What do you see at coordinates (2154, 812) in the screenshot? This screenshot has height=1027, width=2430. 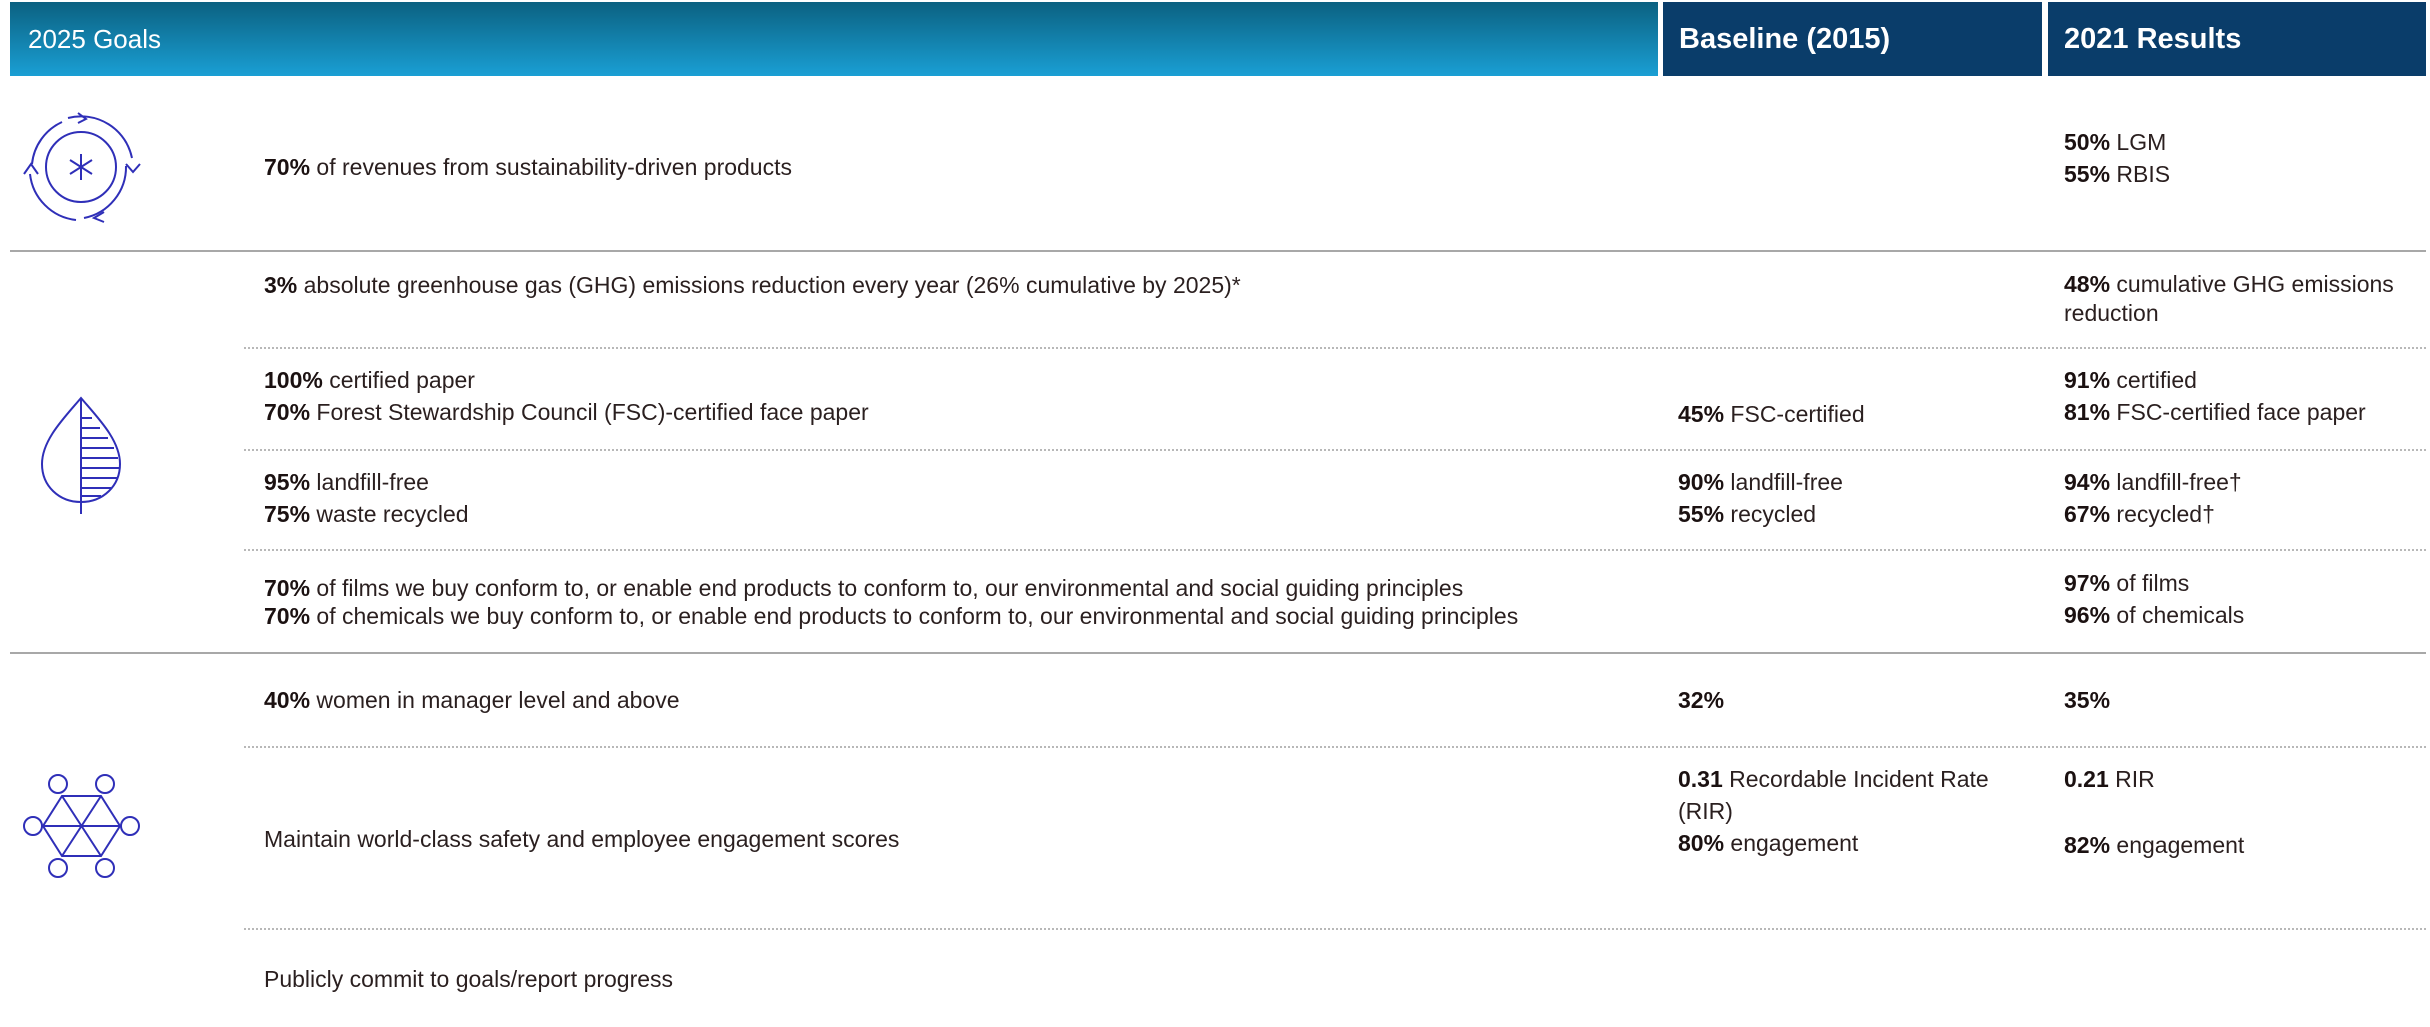 I see `result-safety: 0.21 RIR 82% engagement` at bounding box center [2154, 812].